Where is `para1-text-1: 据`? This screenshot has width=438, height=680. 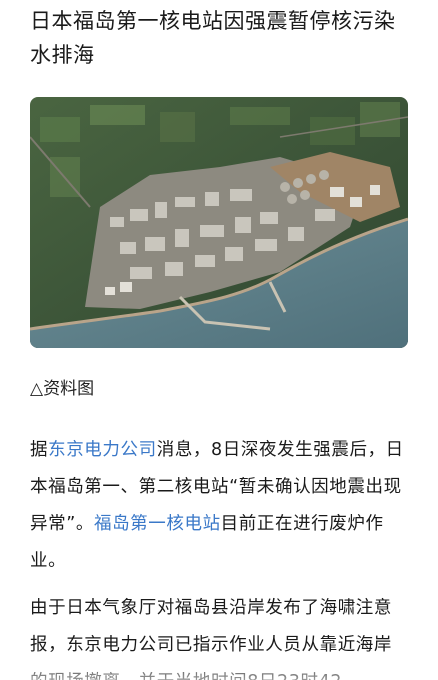 para1-text-1: 据 is located at coordinates (39, 450).